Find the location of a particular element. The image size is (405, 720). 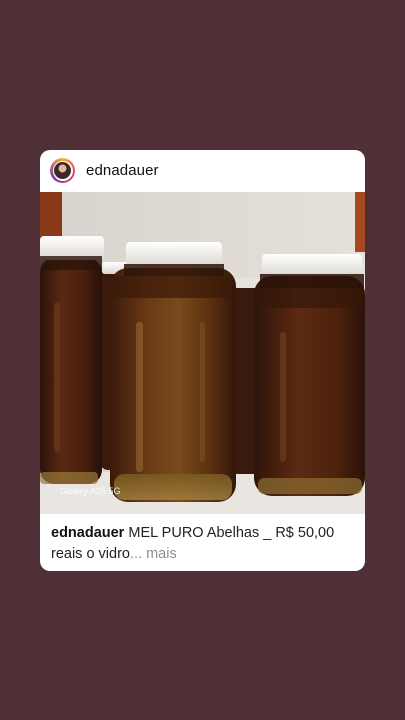

post-username: ednadauer is located at coordinates (122, 170).